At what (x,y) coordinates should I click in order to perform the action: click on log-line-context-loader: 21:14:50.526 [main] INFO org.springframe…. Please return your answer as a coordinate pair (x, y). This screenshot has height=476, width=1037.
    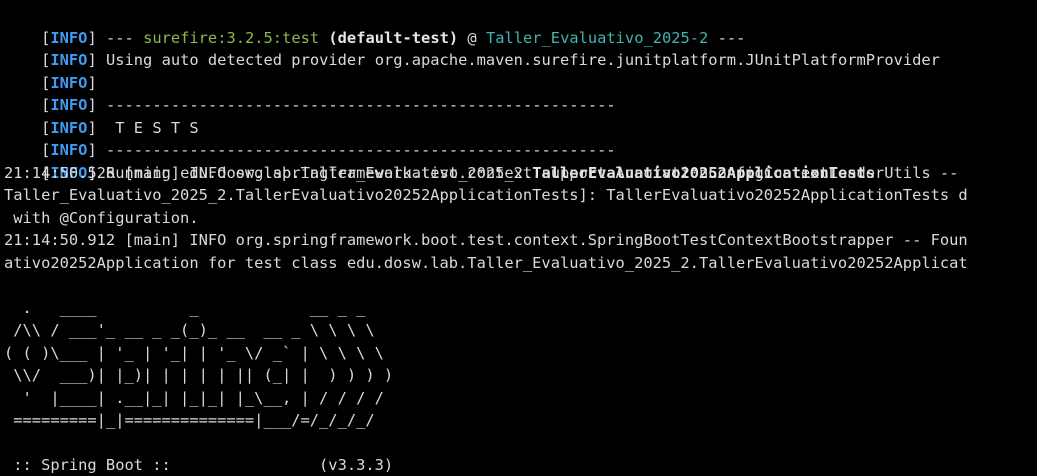
    Looking at the image, I should click on (486, 172).